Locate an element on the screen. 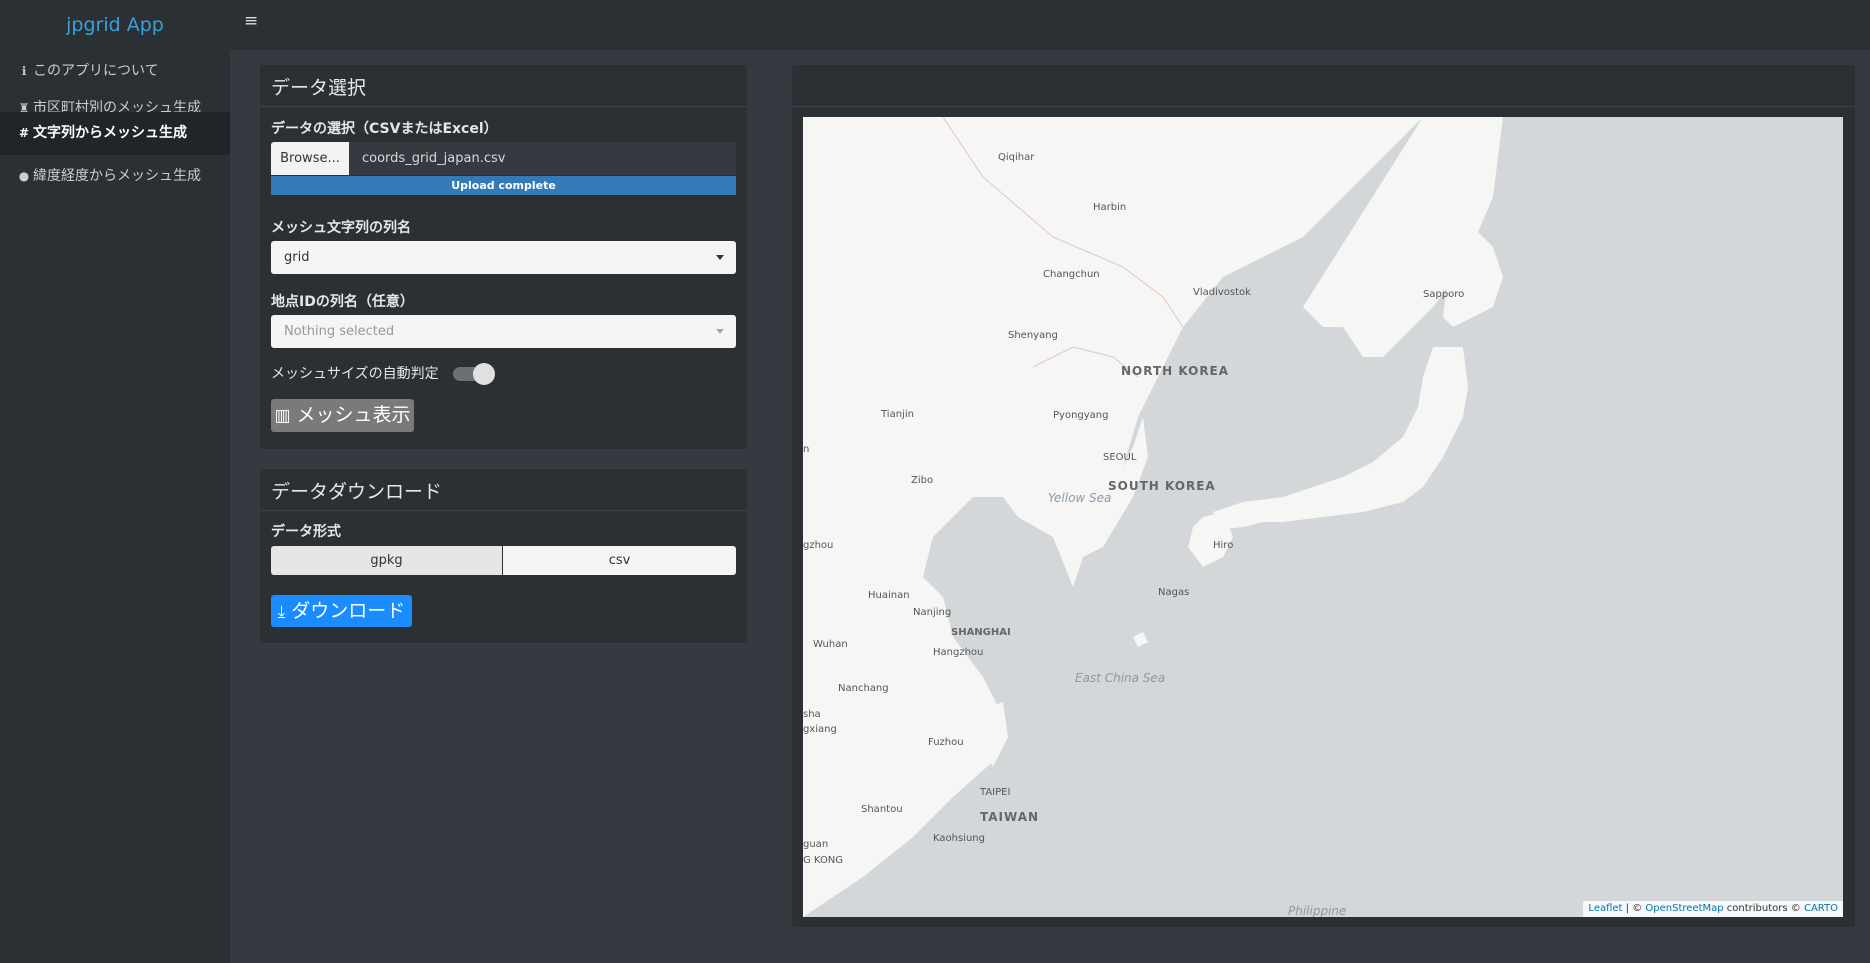  download-icon: ⤓ is located at coordinates (281, 612).